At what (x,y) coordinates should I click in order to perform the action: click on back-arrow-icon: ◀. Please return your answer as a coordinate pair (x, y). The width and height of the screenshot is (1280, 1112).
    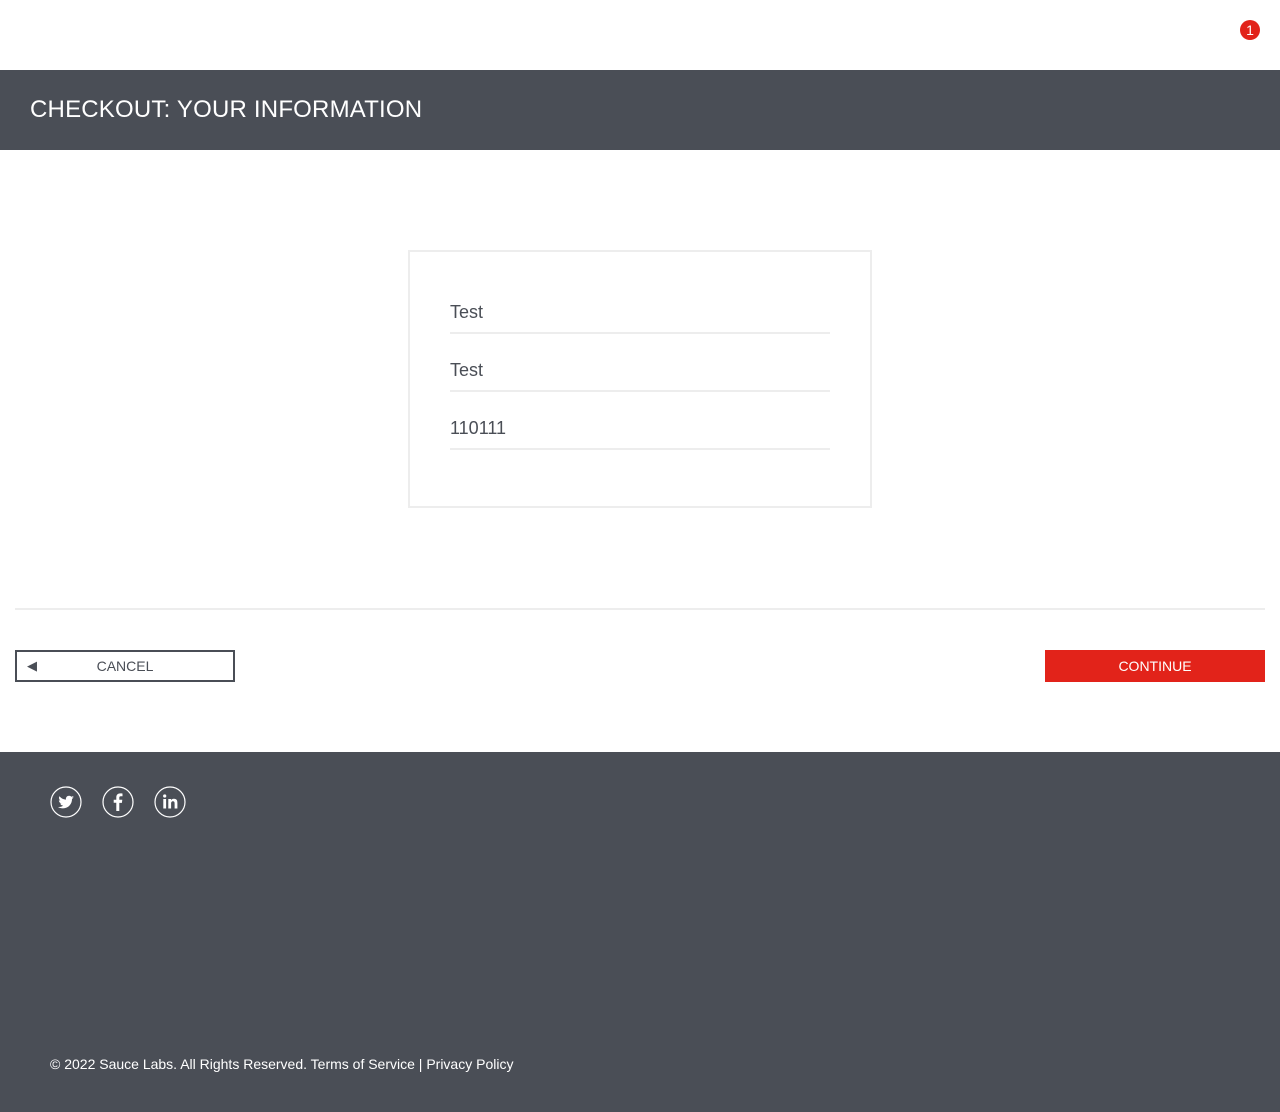
    Looking at the image, I should click on (32, 665).